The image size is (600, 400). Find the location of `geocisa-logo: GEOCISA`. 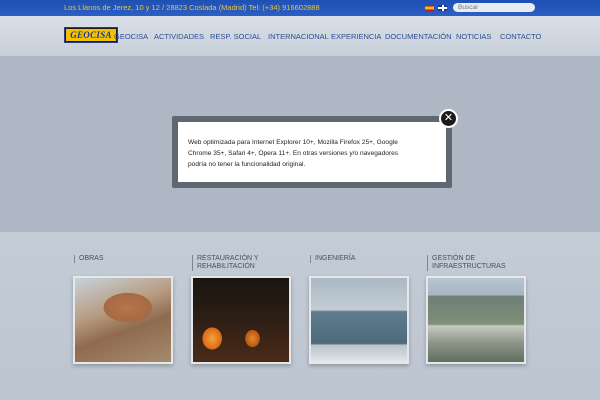

geocisa-logo: GEOCISA is located at coordinates (91, 35).